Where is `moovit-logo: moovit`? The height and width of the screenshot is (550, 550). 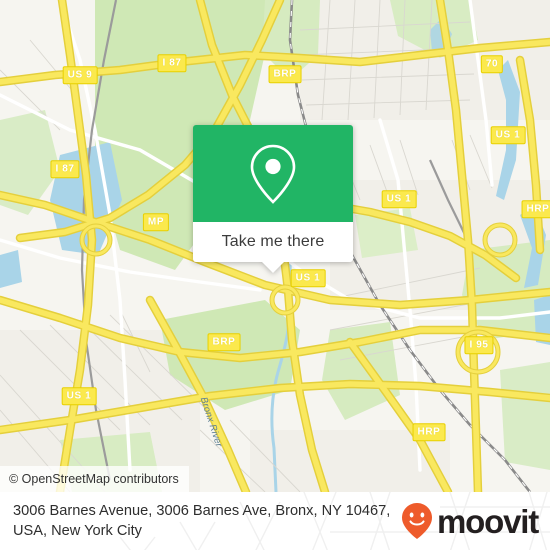 moovit-logo: moovit is located at coordinates (470, 521).